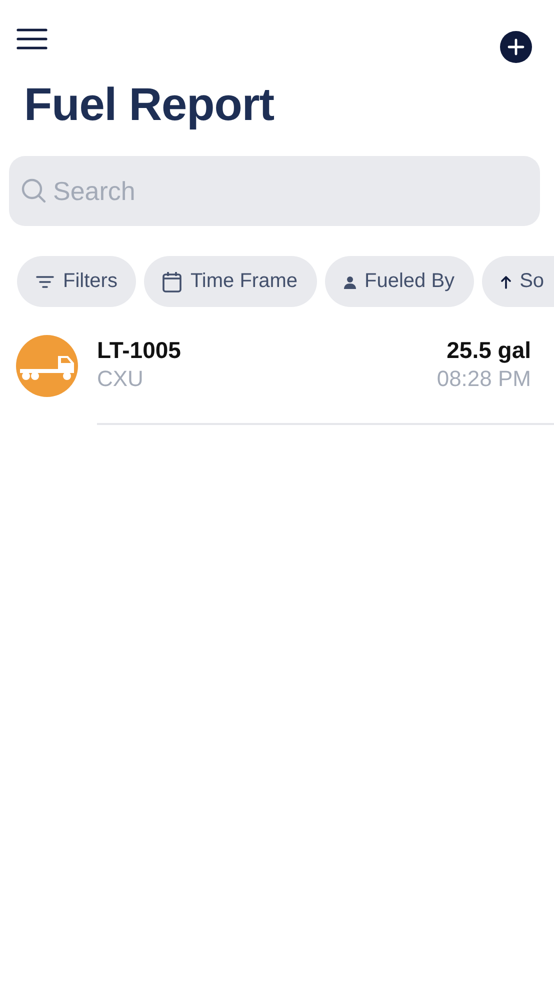 This screenshot has width=554, height=992. Describe the element at coordinates (483, 379) in the screenshot. I see `fuel-time: 08:28 PM` at that location.